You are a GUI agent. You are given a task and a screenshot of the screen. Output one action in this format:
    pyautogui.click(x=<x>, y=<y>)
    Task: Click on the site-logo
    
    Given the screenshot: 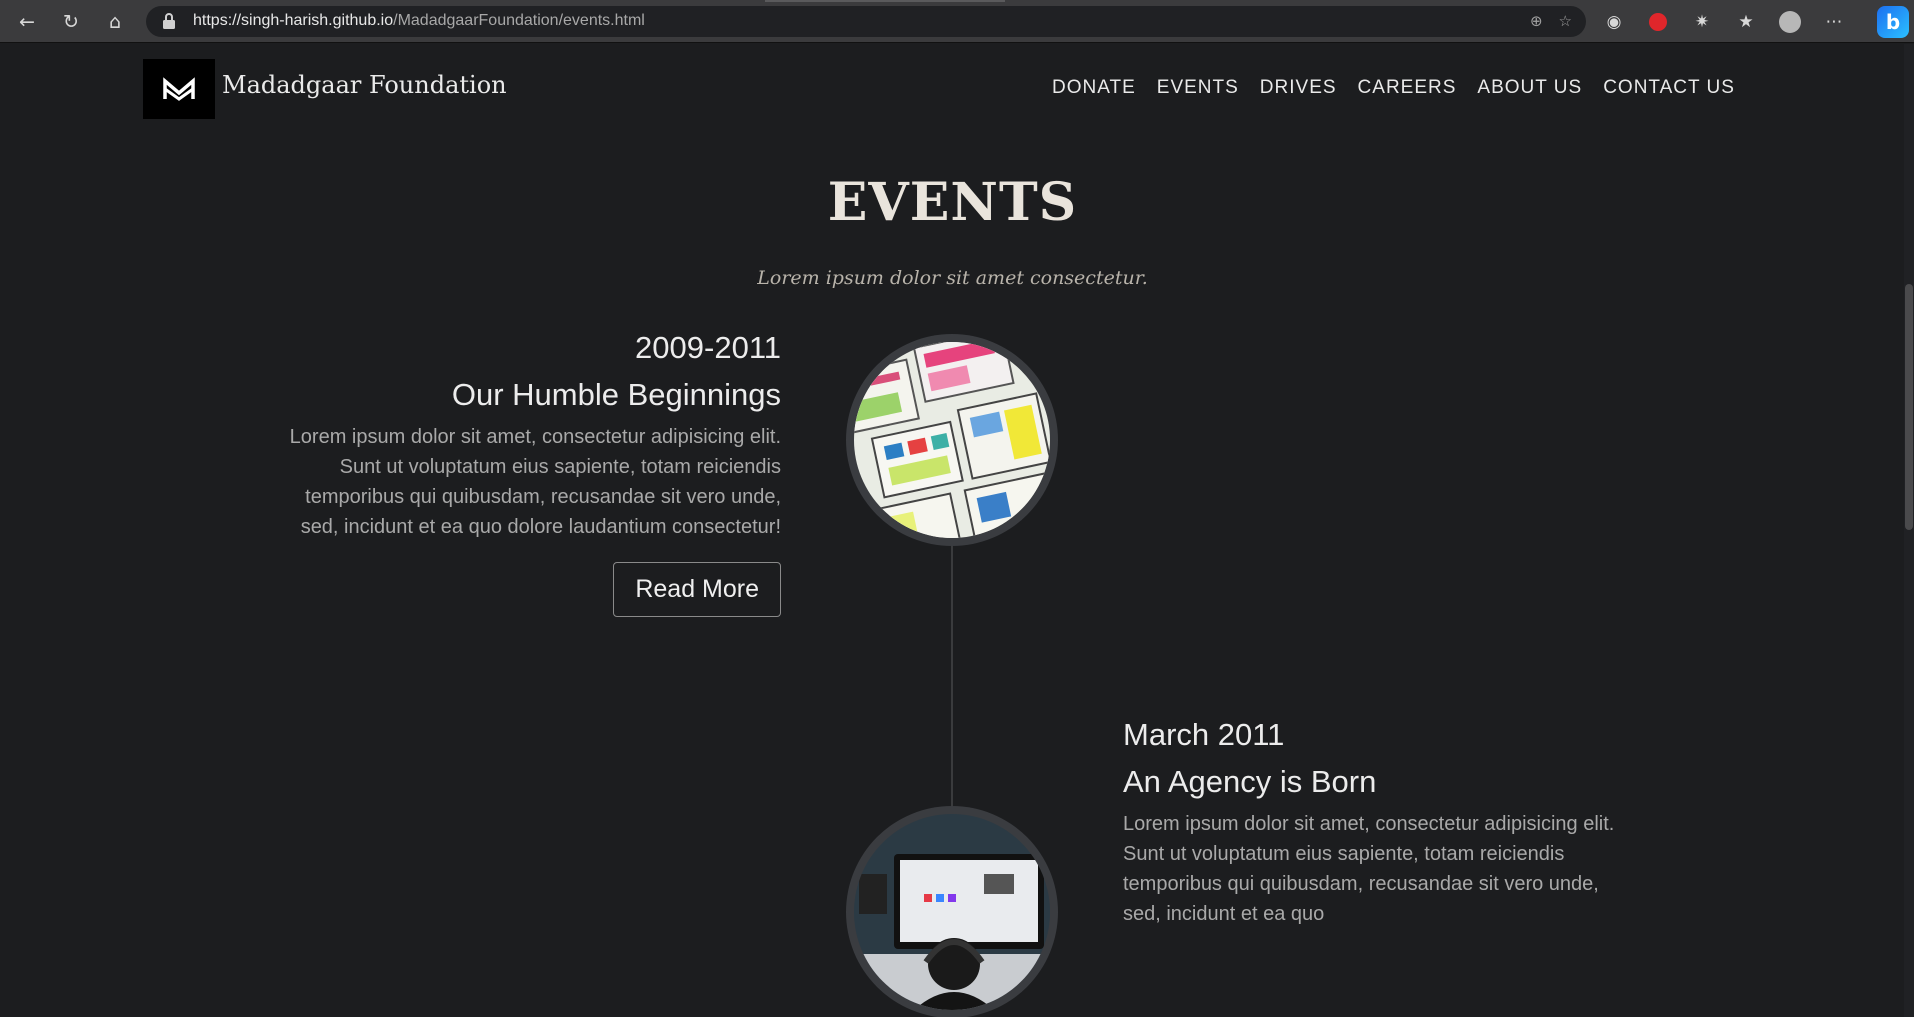 What is the action you would take?
    pyautogui.click(x=179, y=89)
    